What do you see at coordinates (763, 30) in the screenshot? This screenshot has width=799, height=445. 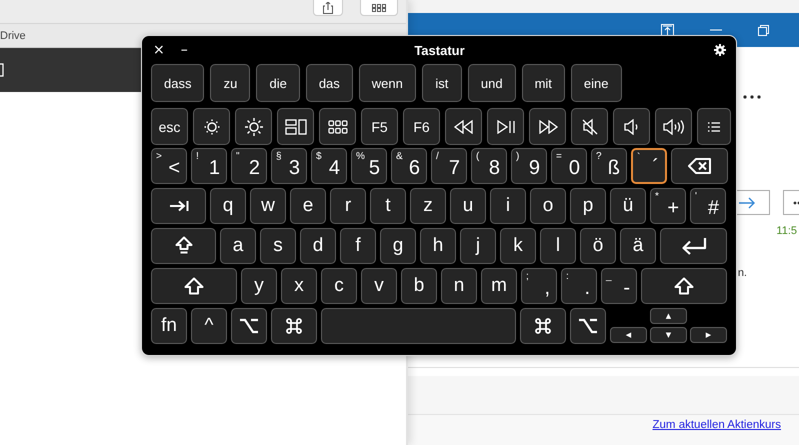 I see `restore-icon` at bounding box center [763, 30].